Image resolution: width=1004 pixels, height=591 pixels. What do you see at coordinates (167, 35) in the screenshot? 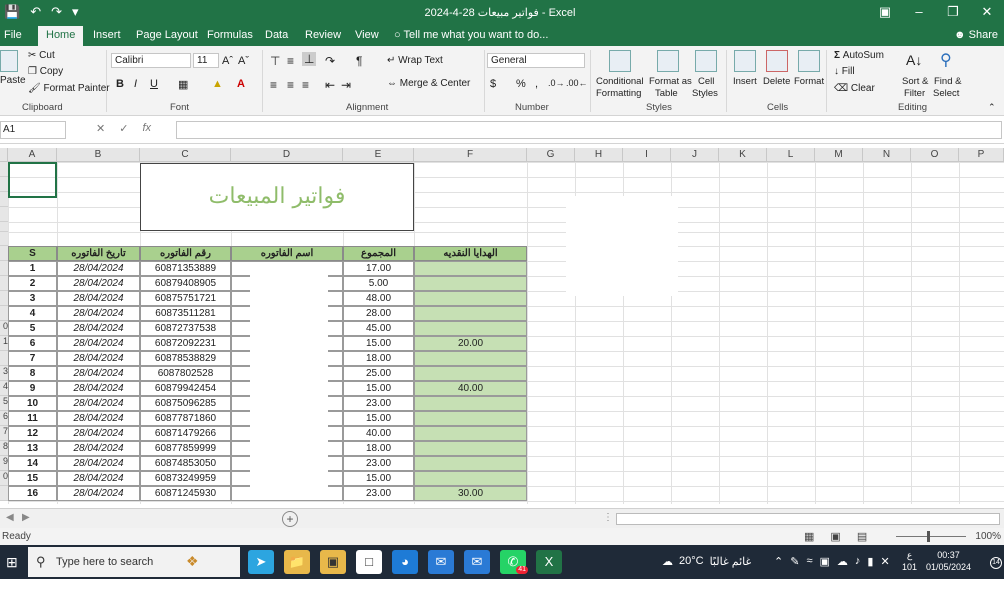
I see `tab-page-layout: Page Layout` at bounding box center [167, 35].